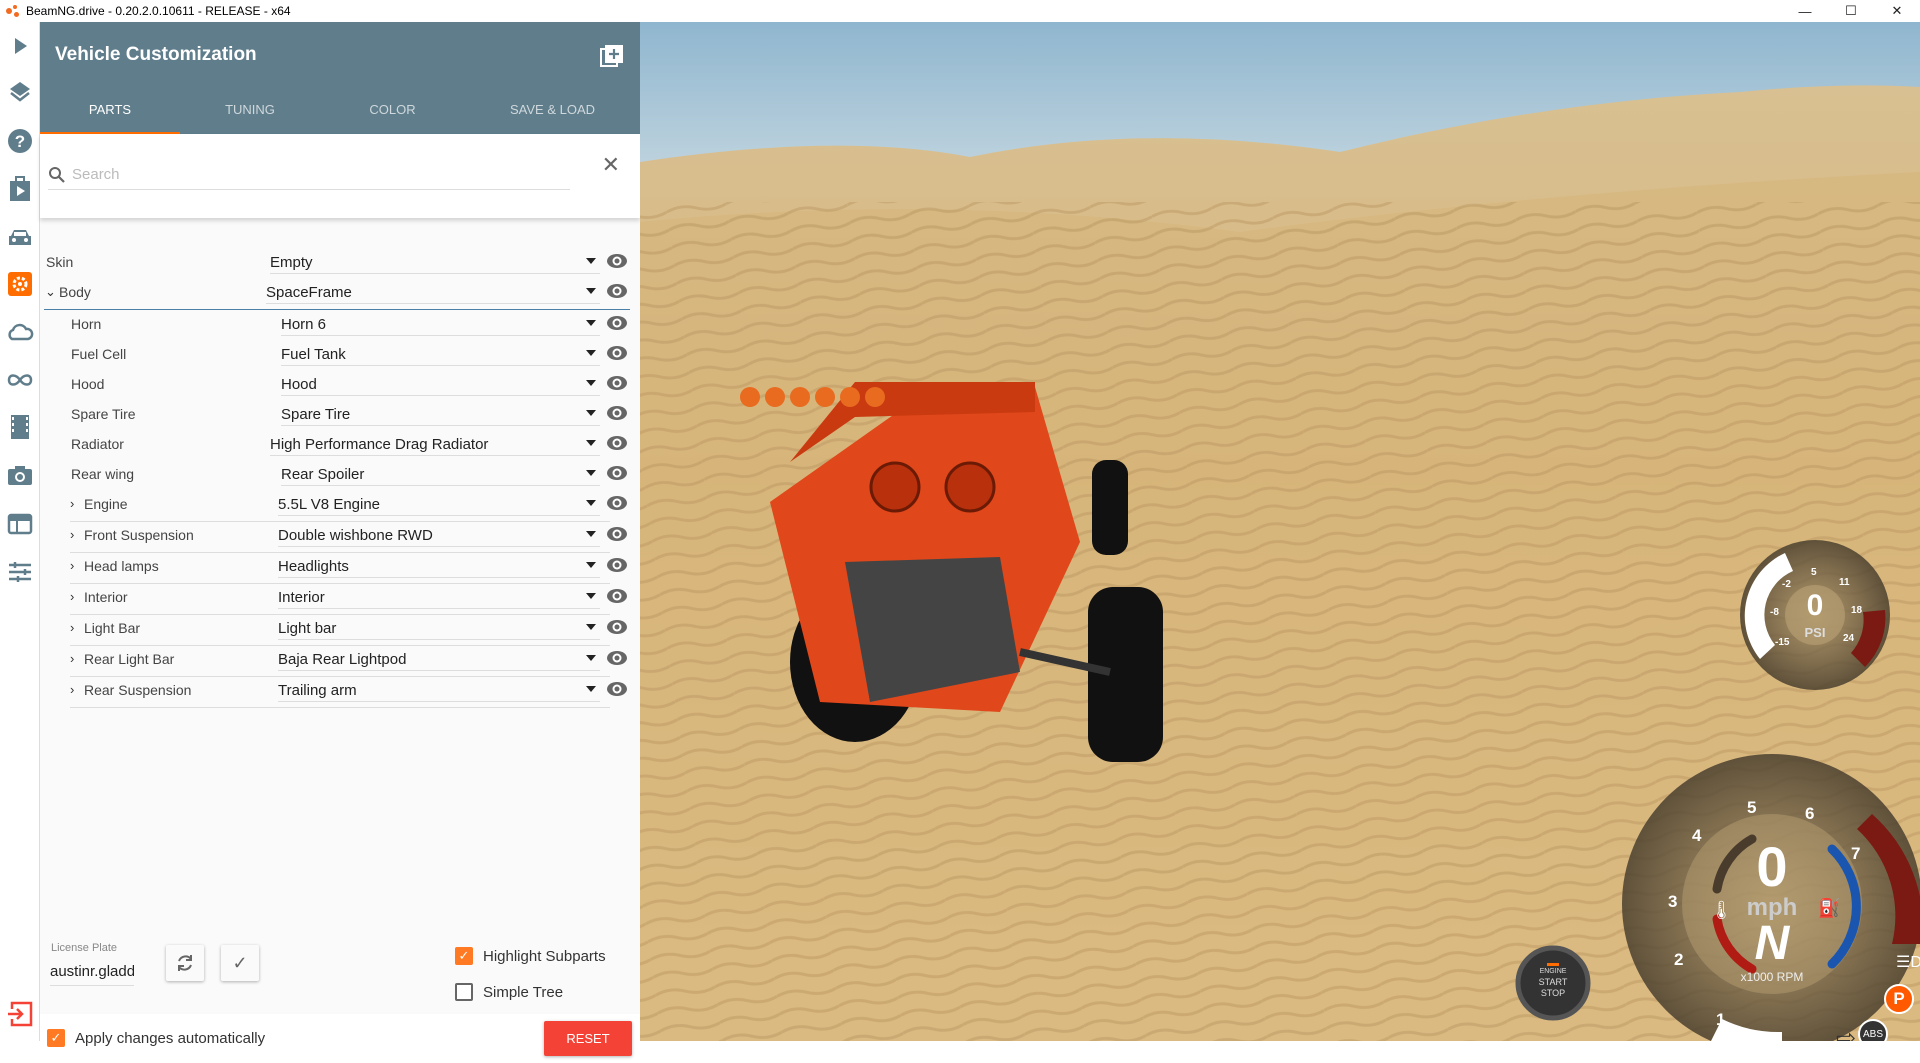 The image size is (1920, 1063). I want to click on apply-auto-checkbox: ✓, so click(56, 1038).